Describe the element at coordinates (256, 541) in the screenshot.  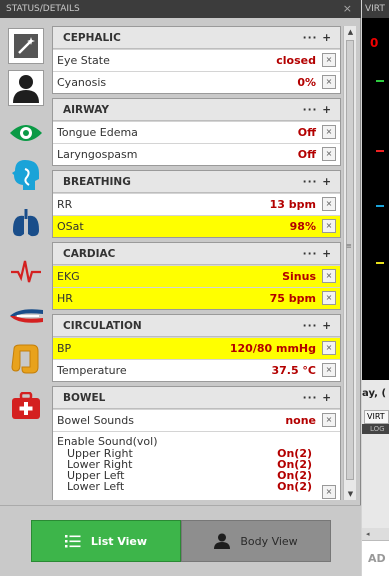
I see `body-view-button: Body View` at that location.